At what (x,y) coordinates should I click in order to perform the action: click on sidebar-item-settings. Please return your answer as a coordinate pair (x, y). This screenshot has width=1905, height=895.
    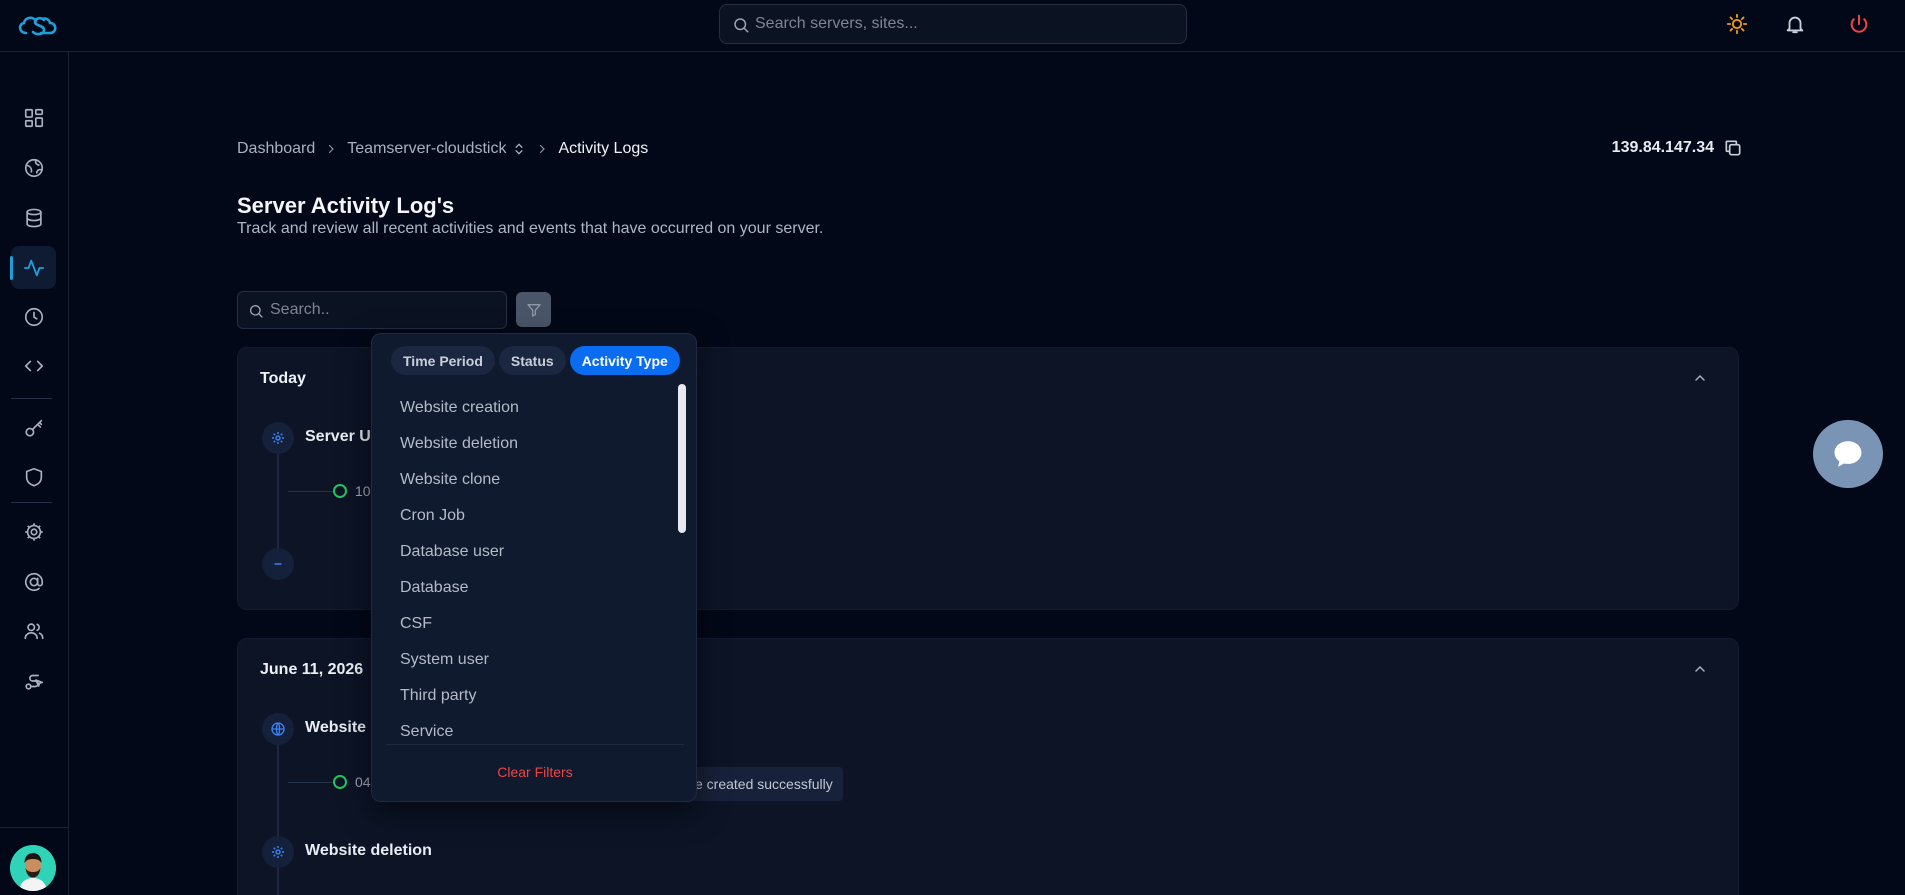
    Looking at the image, I should click on (33, 531).